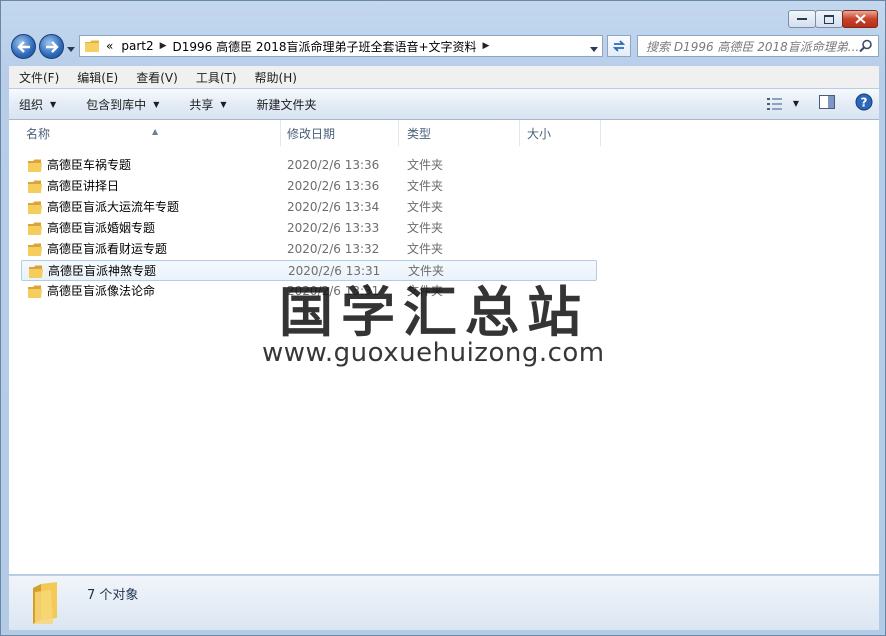 The width and height of the screenshot is (886, 636). What do you see at coordinates (444, 104) in the screenshot?
I see `command-bar: 组织 ▼ 包含到库中 ▼ 共享 ▼ 新建文件夹 ▼ ?` at bounding box center [444, 104].